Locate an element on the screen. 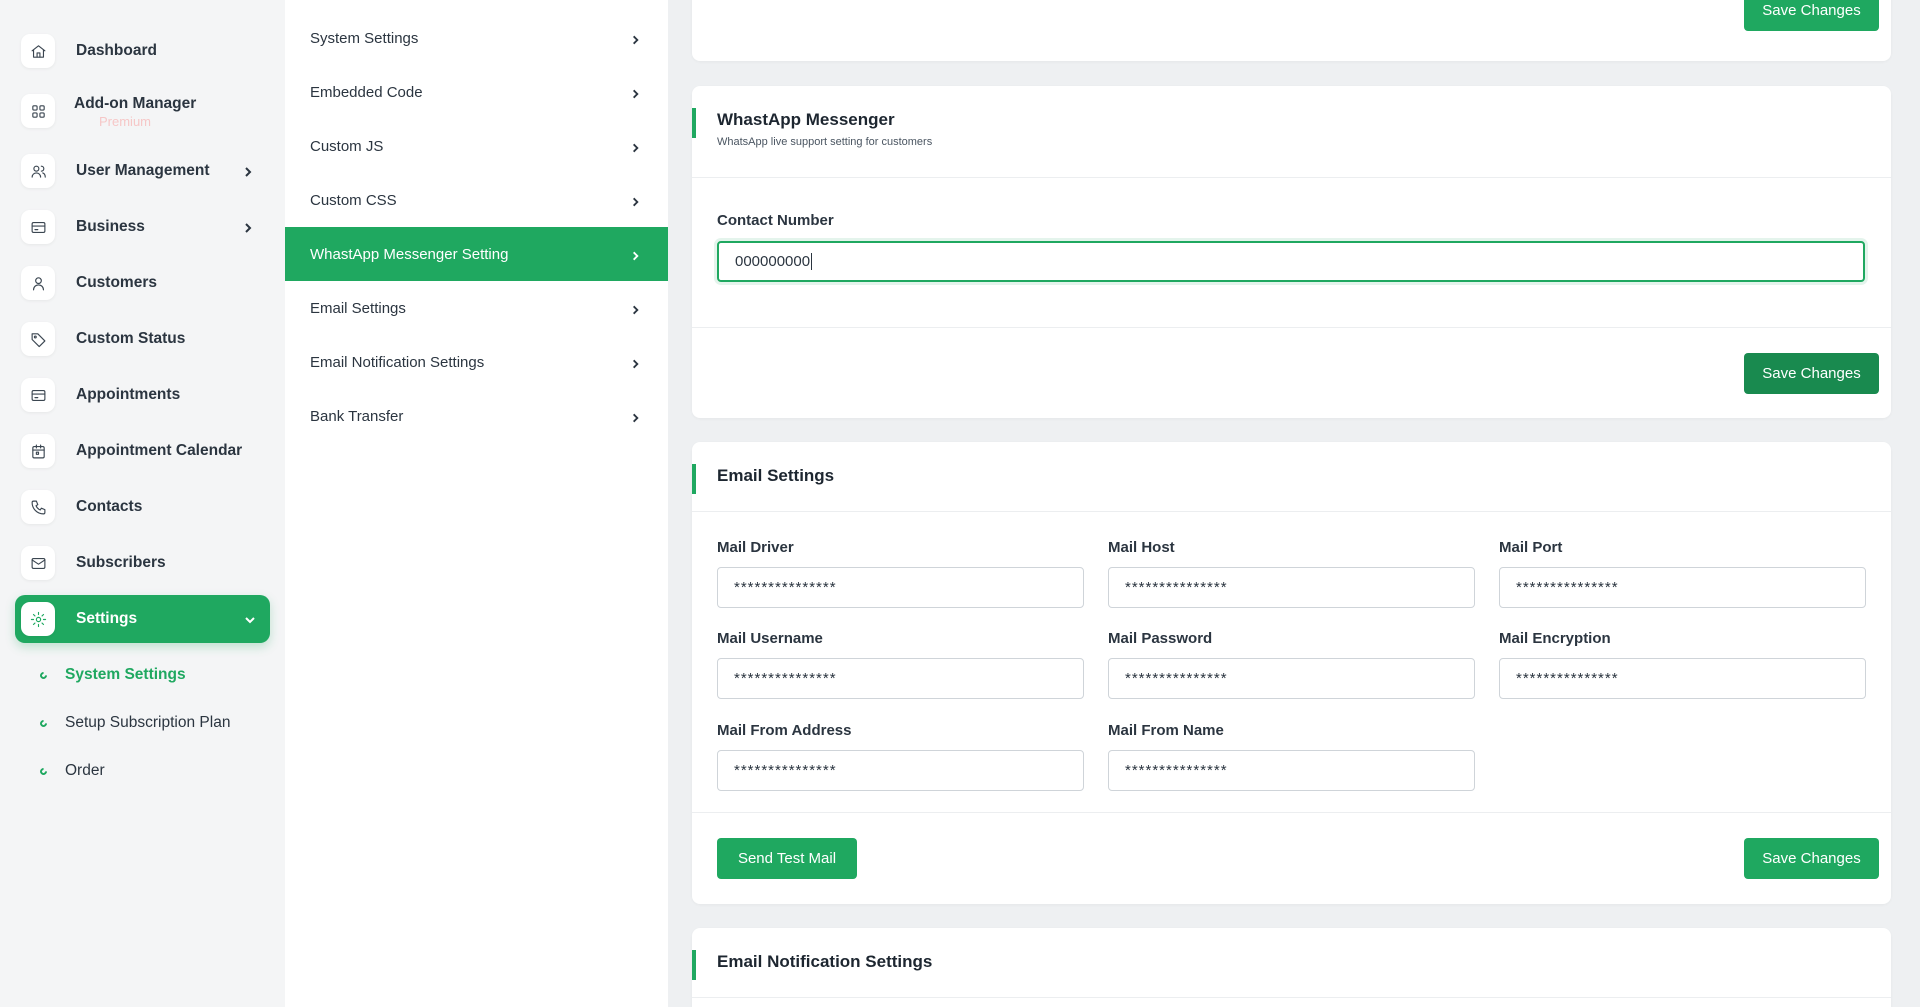  sidebar-item-label: Custom Status is located at coordinates (131, 338).